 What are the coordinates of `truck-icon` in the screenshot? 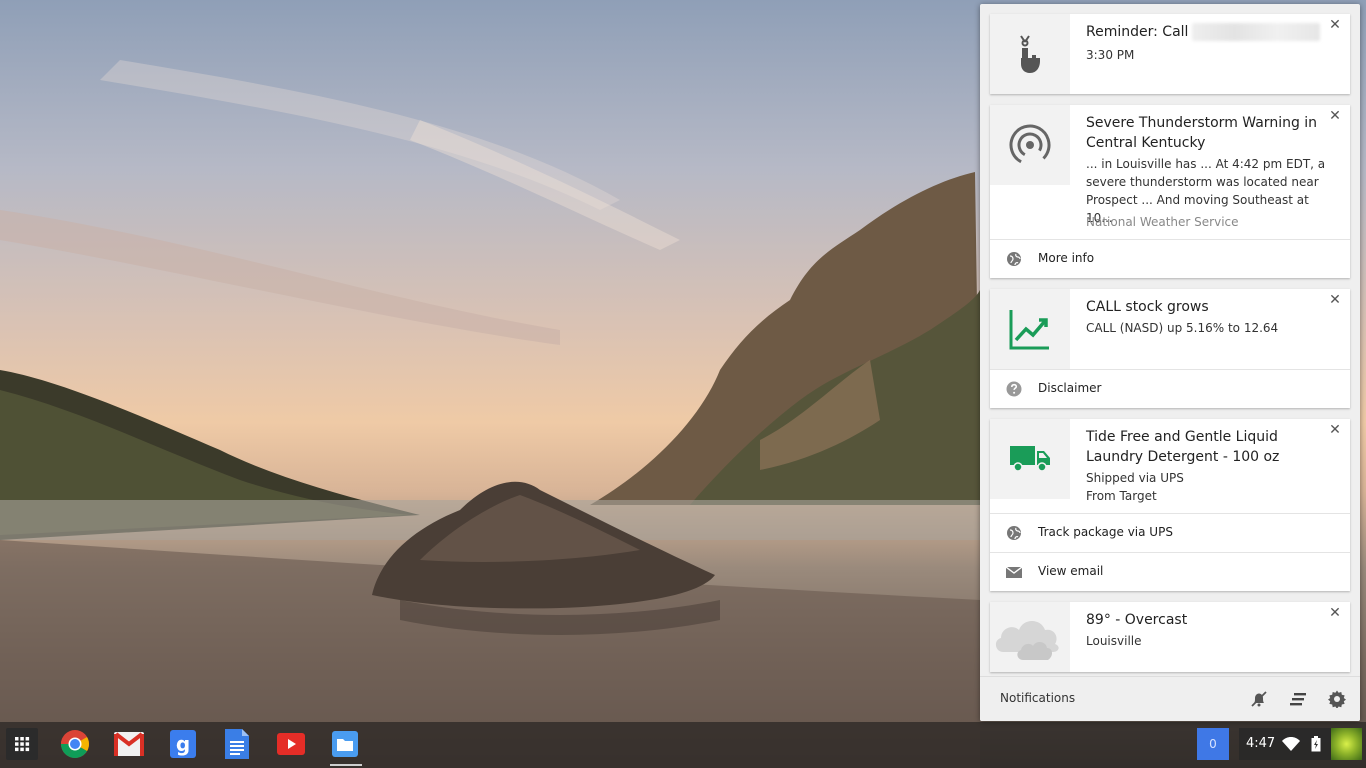 It's located at (1030, 459).